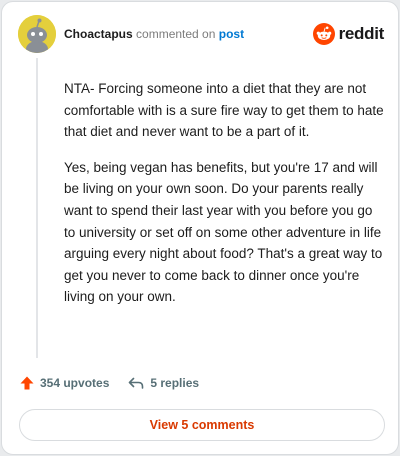  I want to click on post-link: post, so click(231, 34).